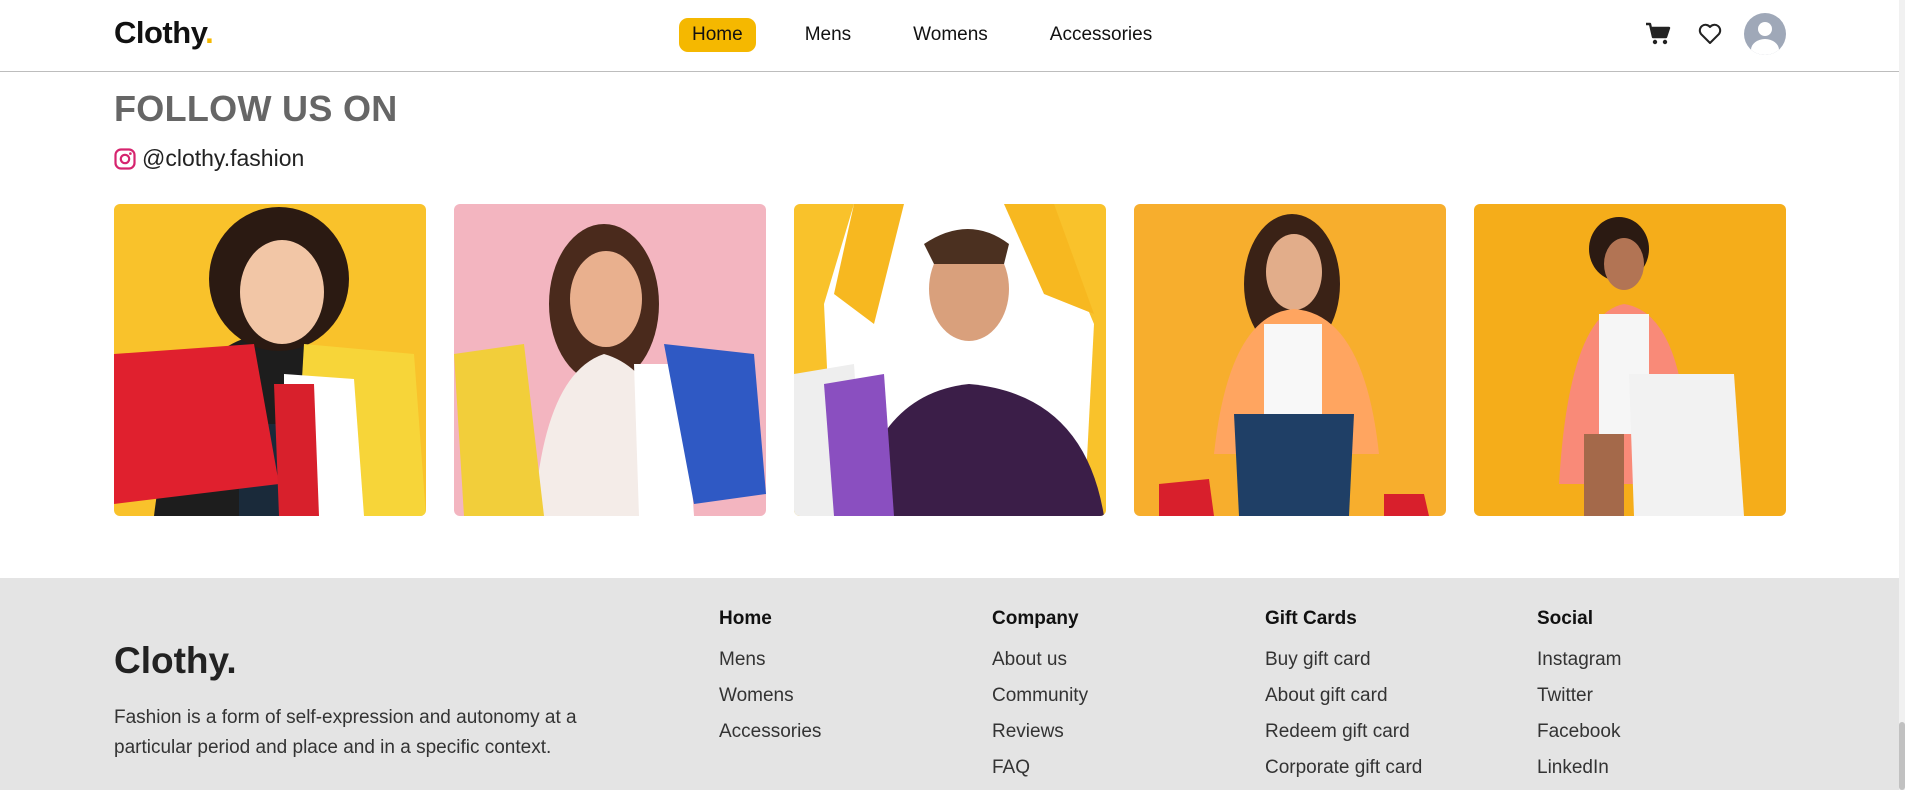 The height and width of the screenshot is (790, 1905). Describe the element at coordinates (1630, 360) in the screenshot. I see `photo-woman-coral-blazer` at that location.